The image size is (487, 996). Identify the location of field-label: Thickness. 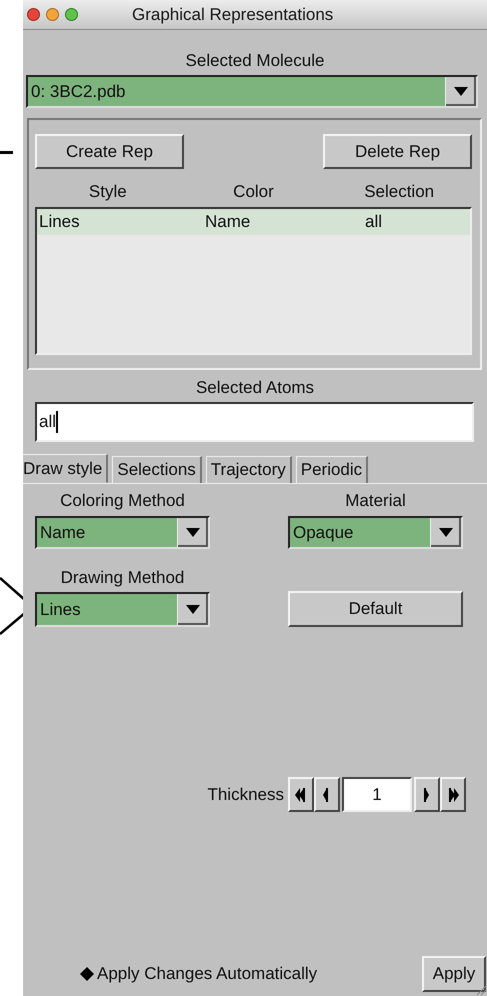
(245, 795).